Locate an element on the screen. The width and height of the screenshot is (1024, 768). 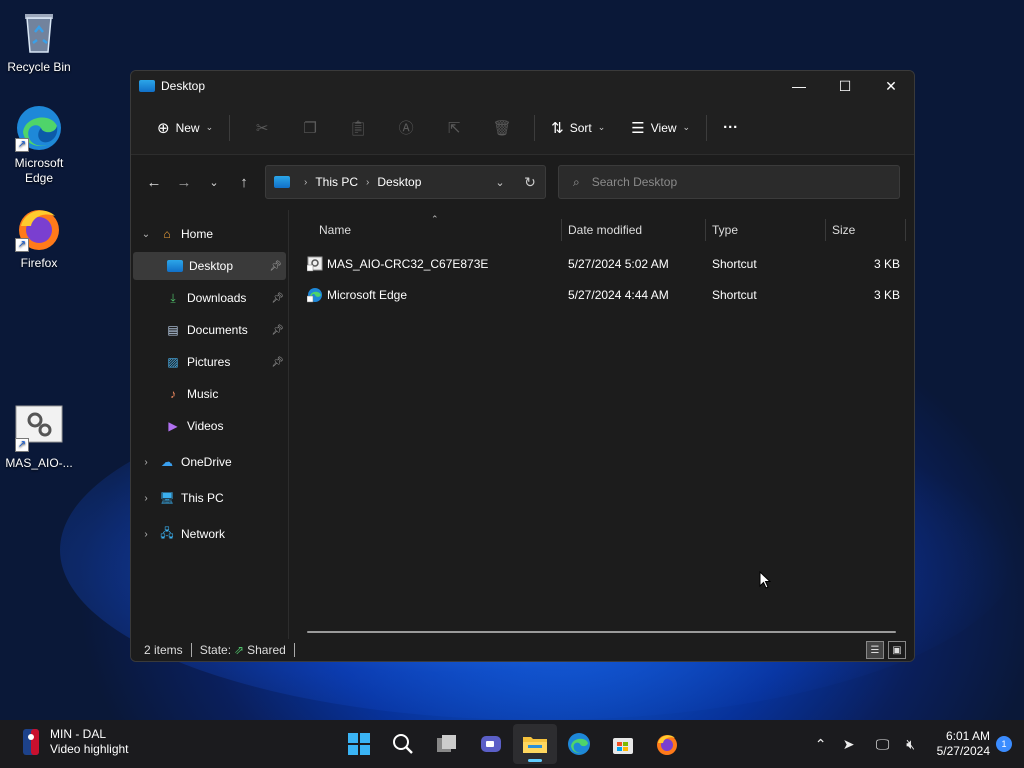
store-taskbar-button is located at coordinates (623, 744).